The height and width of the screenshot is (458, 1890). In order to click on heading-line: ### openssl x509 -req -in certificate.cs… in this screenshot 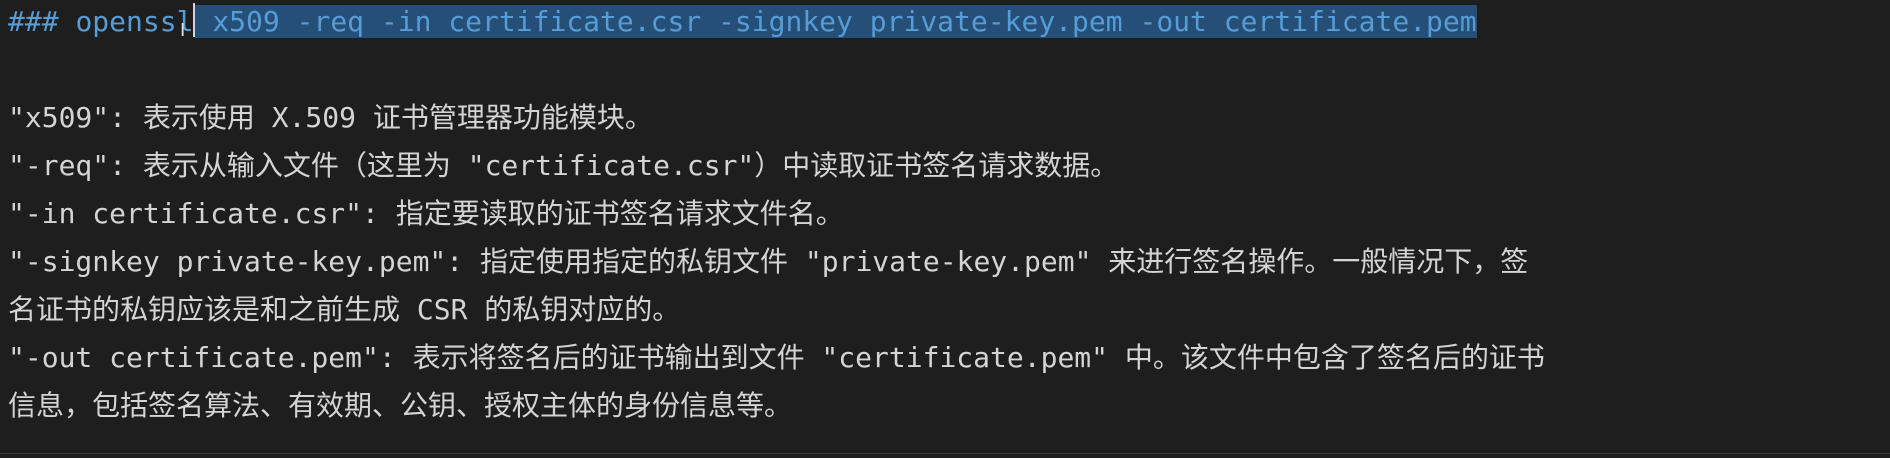, I will do `click(742, 22)`.